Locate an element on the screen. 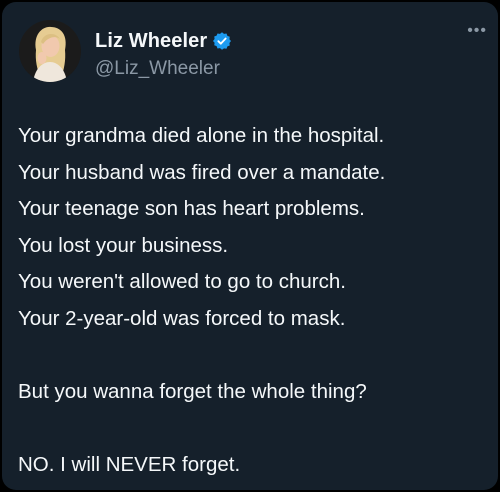 Image resolution: width=500 pixels, height=492 pixels. display-name-row: Liz Wheeler is located at coordinates (163, 41).